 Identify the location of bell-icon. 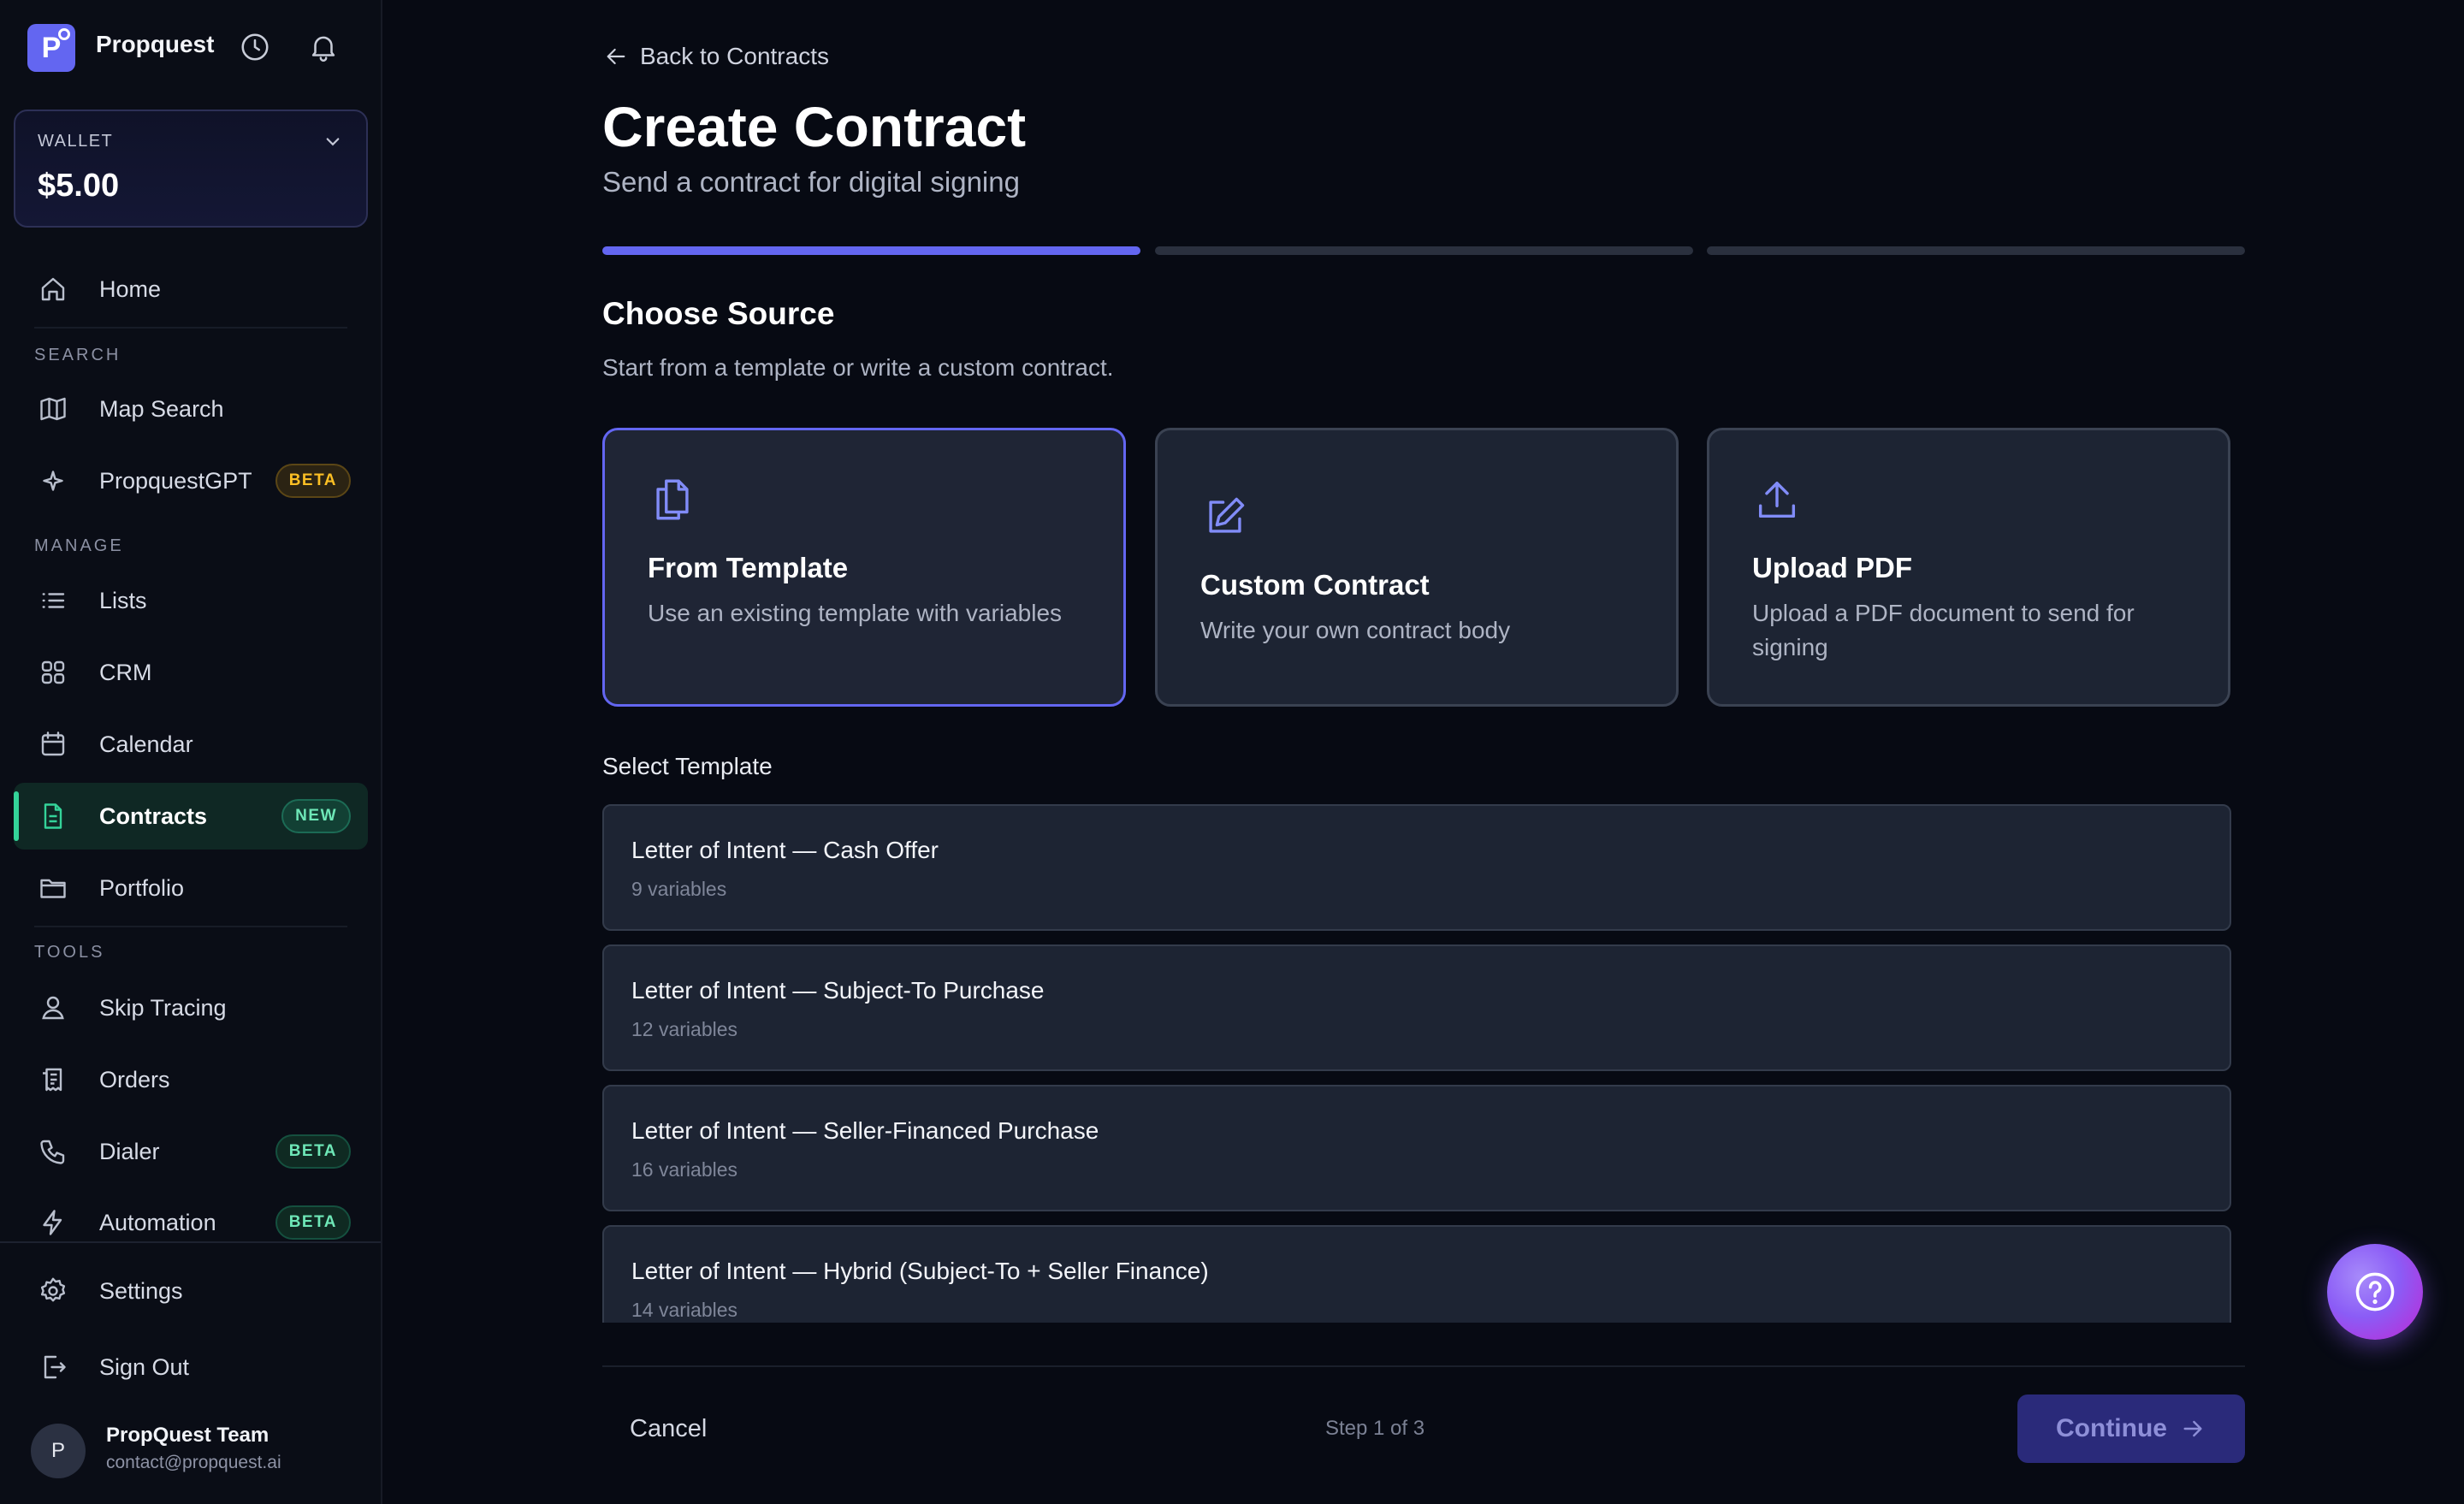
(323, 47).